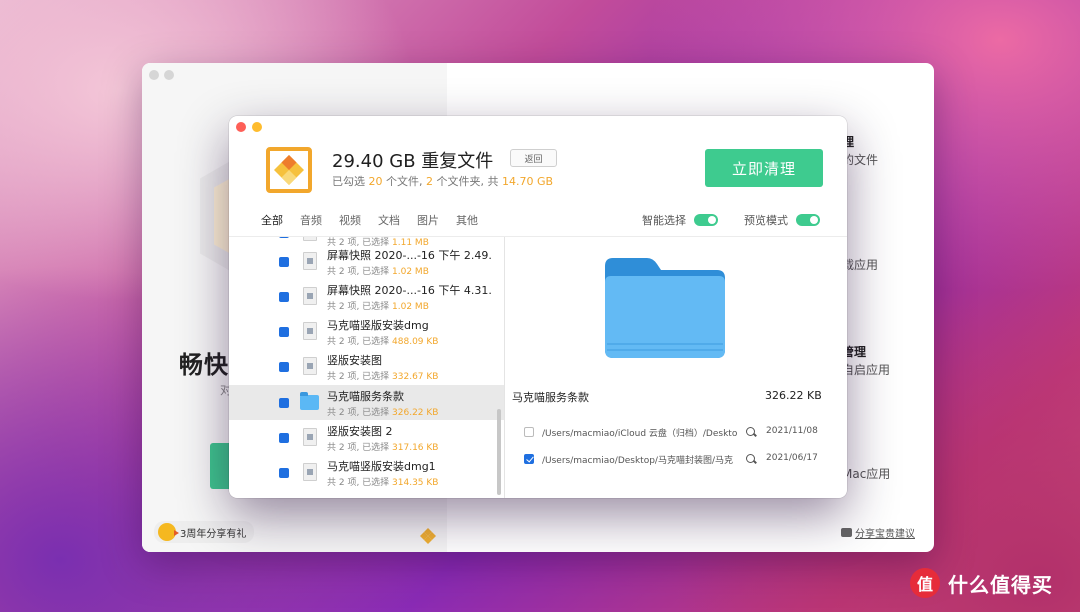 The image size is (1080, 612). Describe the element at coordinates (154, 75) in the screenshot. I see `close-dot` at that location.